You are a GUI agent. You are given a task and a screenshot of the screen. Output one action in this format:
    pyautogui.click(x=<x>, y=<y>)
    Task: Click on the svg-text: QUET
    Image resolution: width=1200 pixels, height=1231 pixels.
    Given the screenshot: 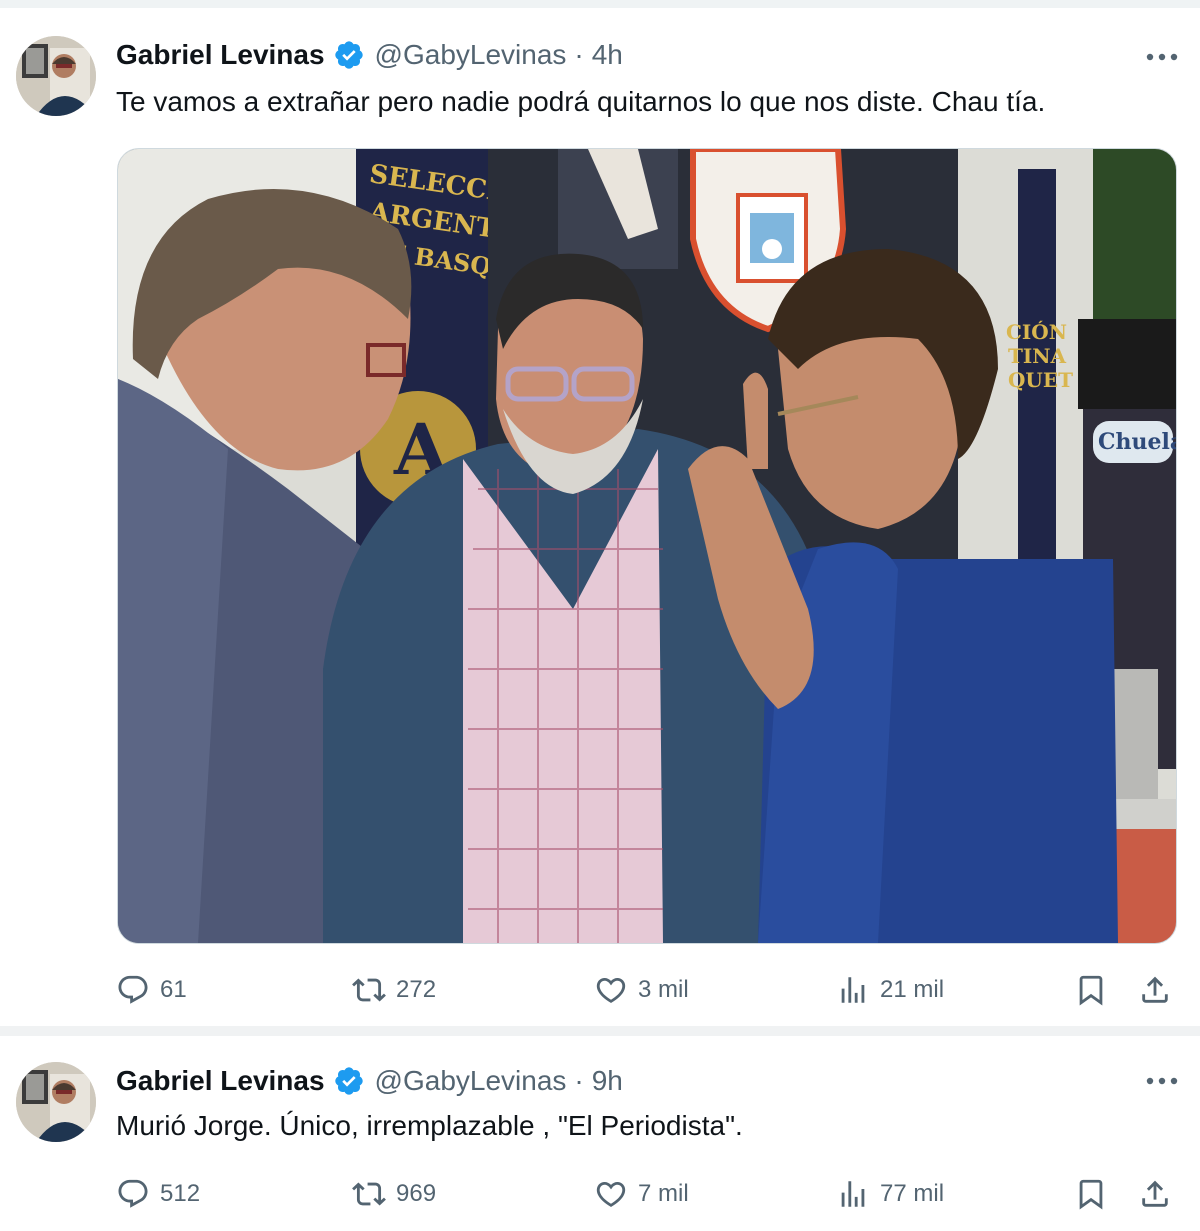 What is the action you would take?
    pyautogui.click(x=1040, y=380)
    